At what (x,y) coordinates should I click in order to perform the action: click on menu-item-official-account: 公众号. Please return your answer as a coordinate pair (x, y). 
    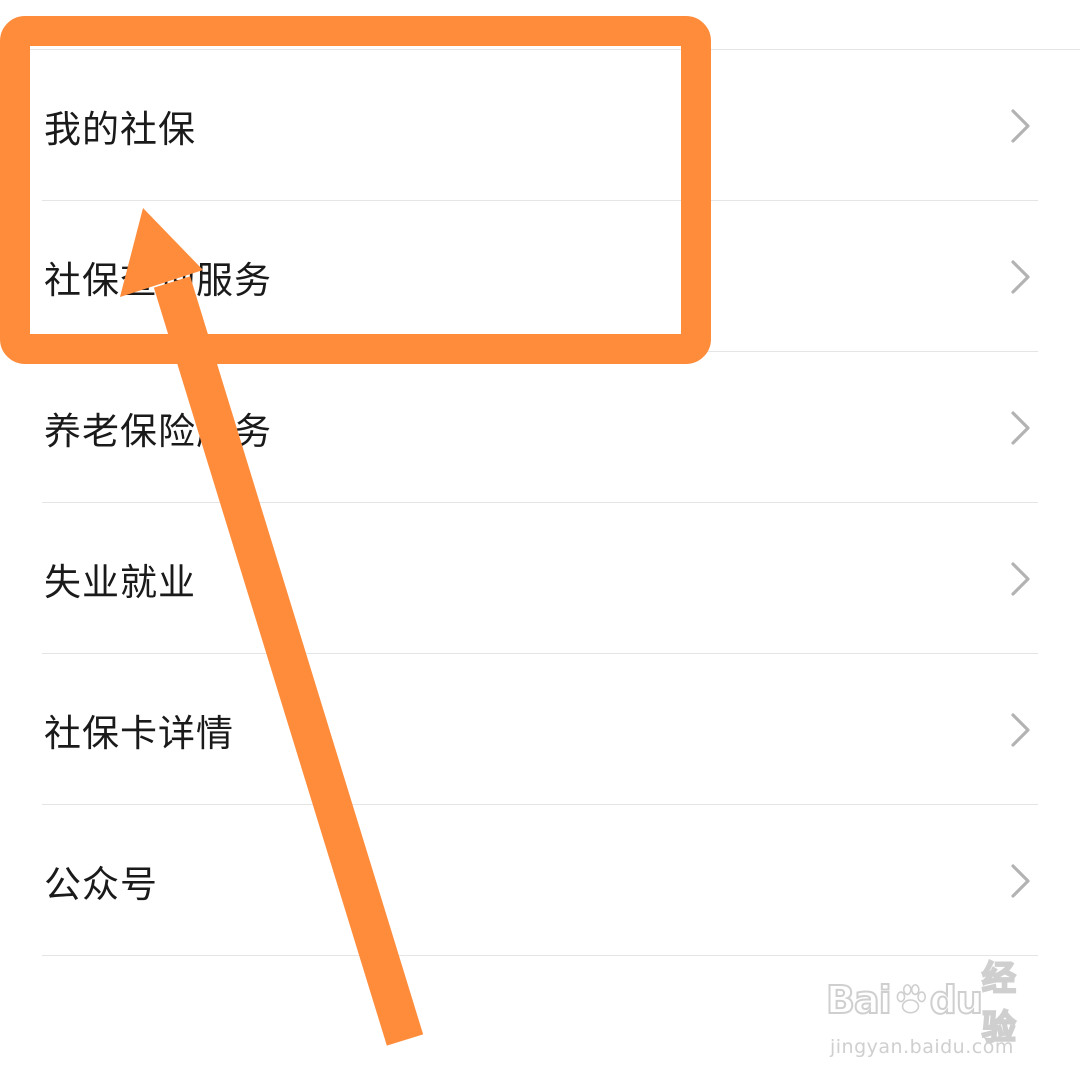
    Looking at the image, I should click on (540, 880).